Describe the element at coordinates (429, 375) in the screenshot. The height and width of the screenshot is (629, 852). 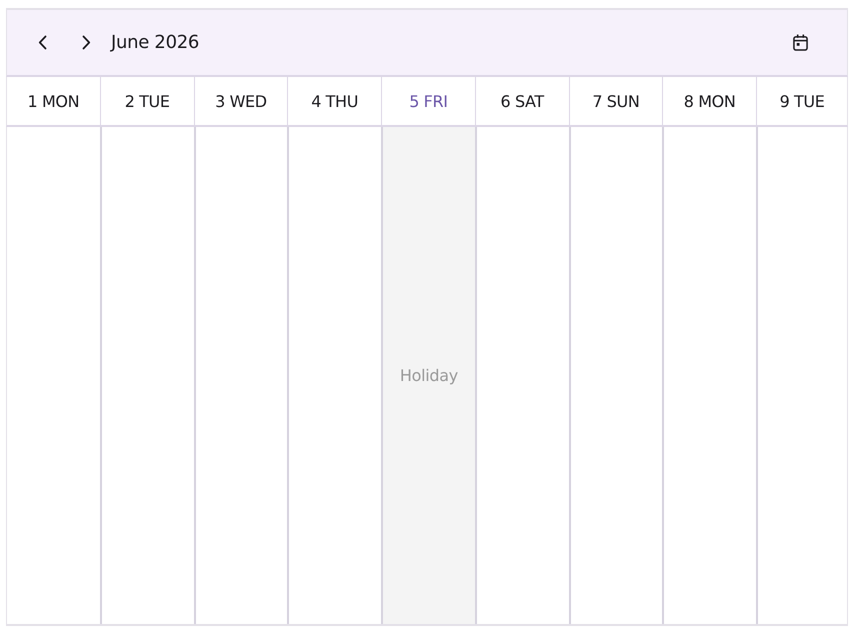
I see `region-label: Holiday` at that location.